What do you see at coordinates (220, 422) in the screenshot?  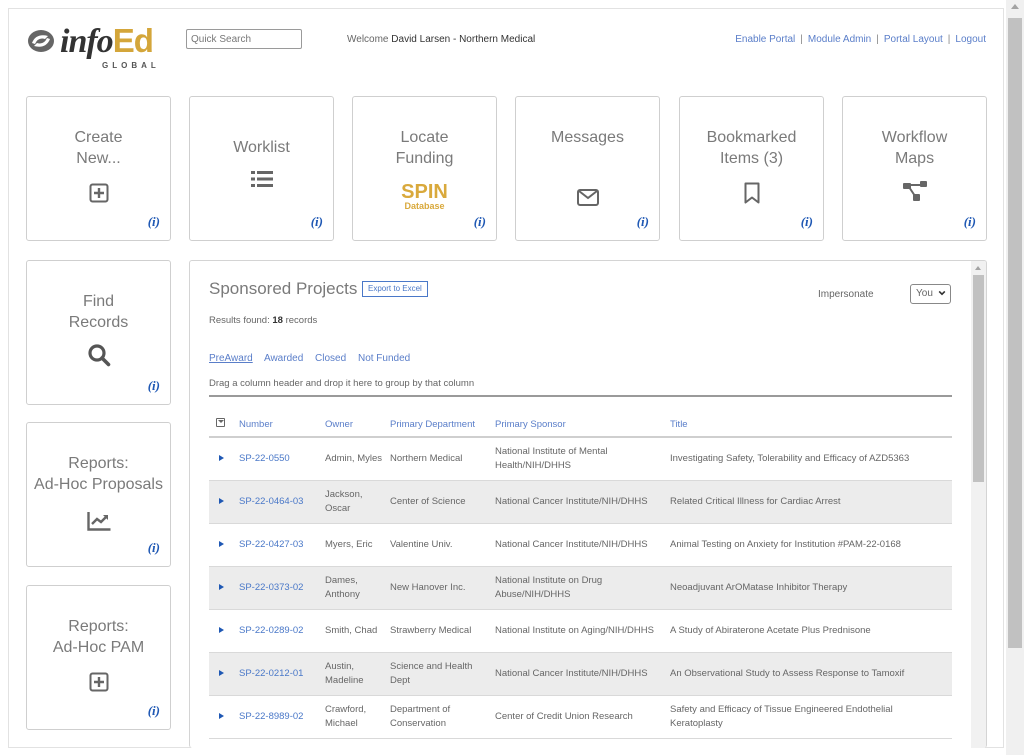 I see `column-menu-icon` at bounding box center [220, 422].